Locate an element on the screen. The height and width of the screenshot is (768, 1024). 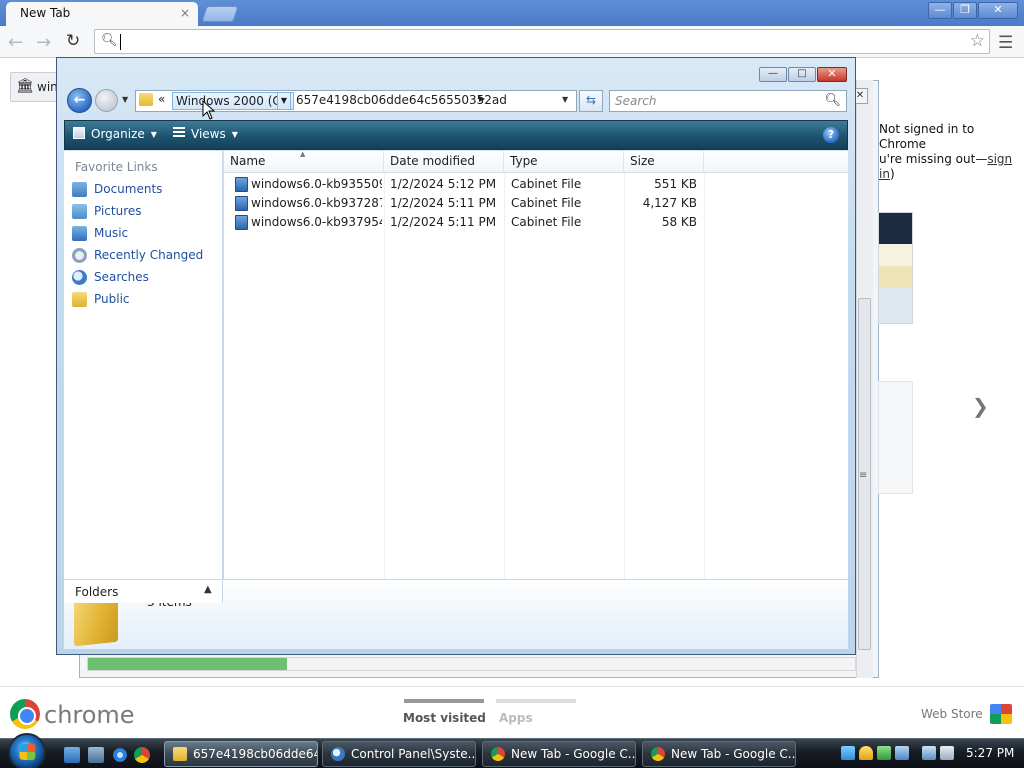
tray-update-icon is located at coordinates (884, 753).